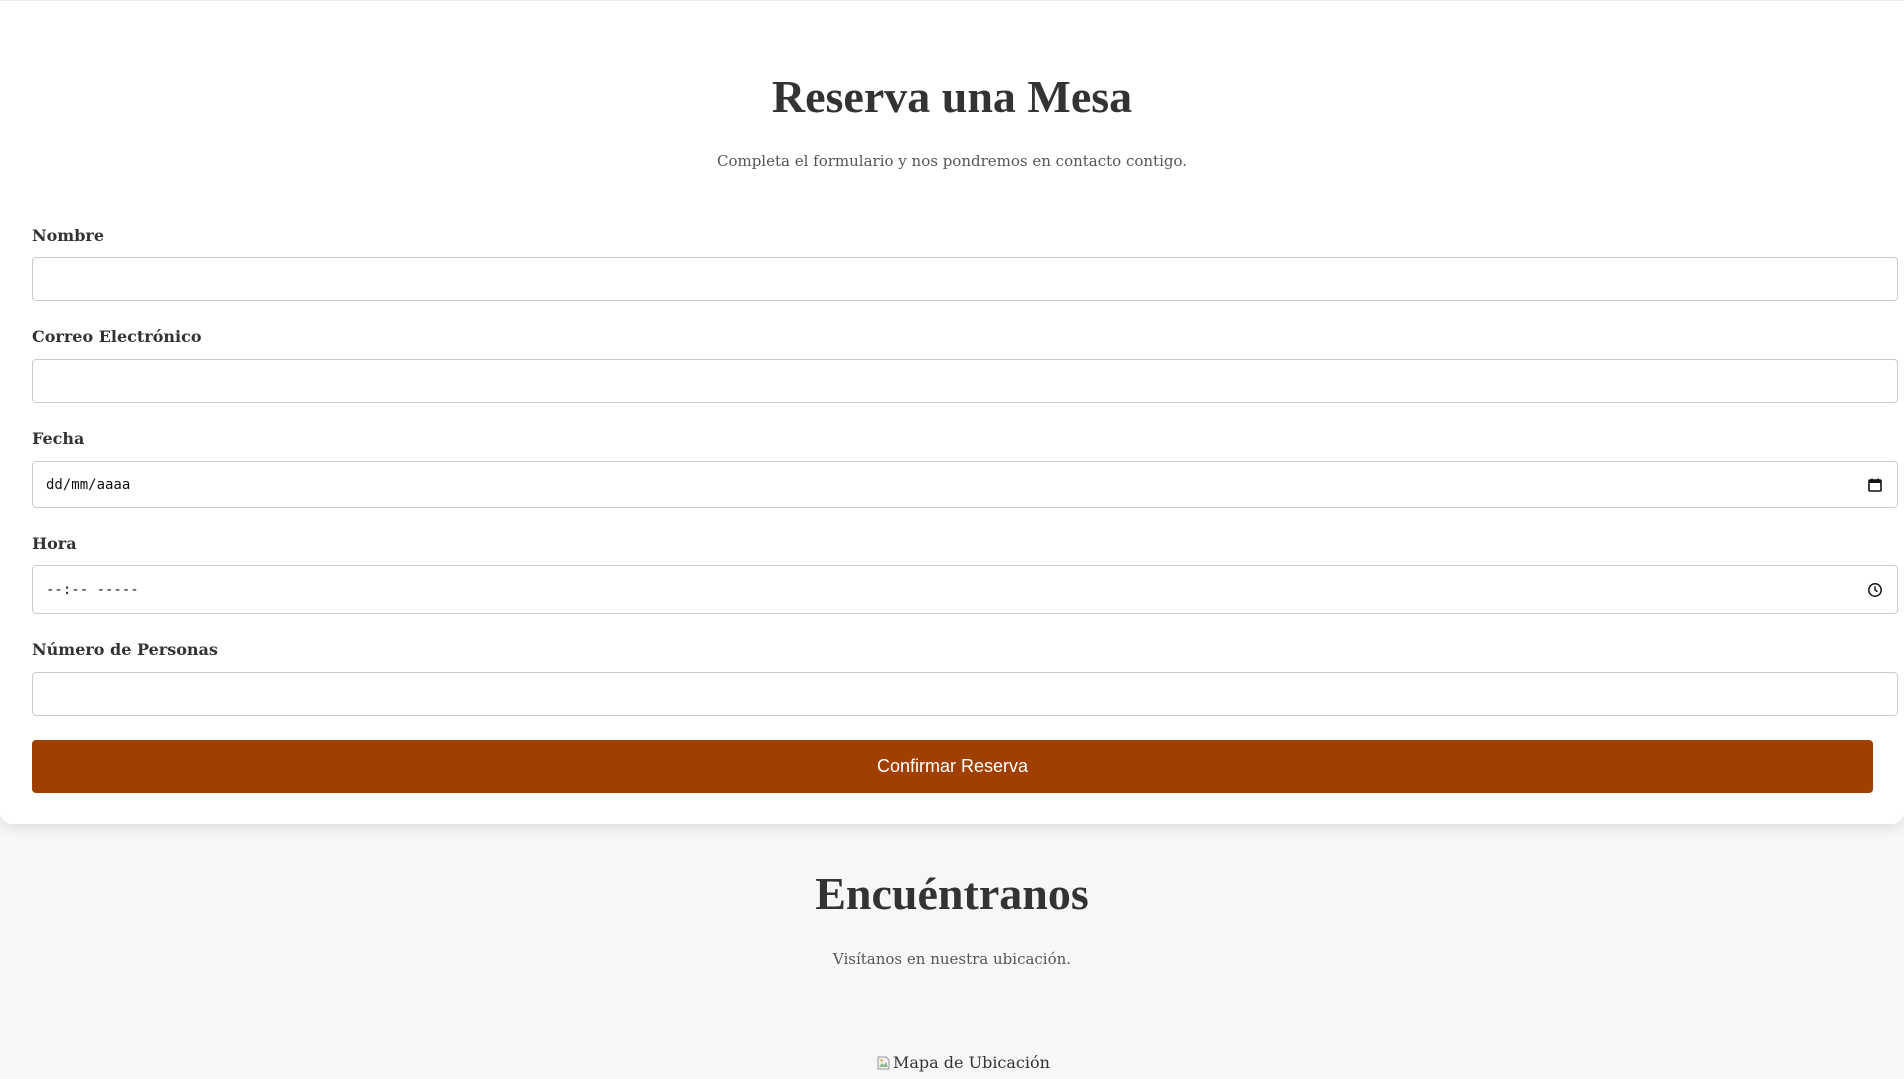  Describe the element at coordinates (883, 1062) in the screenshot. I see `broken-image-icon` at that location.